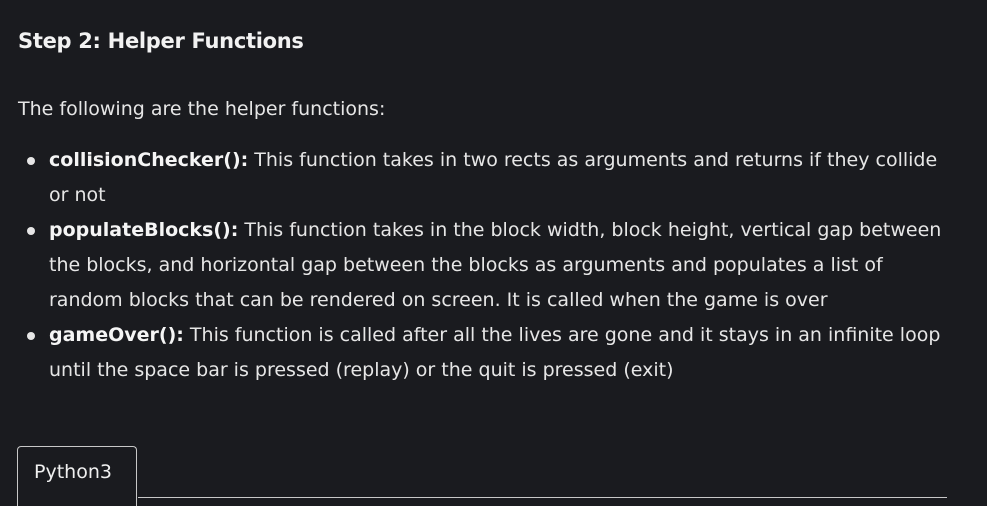 Image resolution: width=987 pixels, height=506 pixels. I want to click on function-name: gameOver():, so click(116, 335).